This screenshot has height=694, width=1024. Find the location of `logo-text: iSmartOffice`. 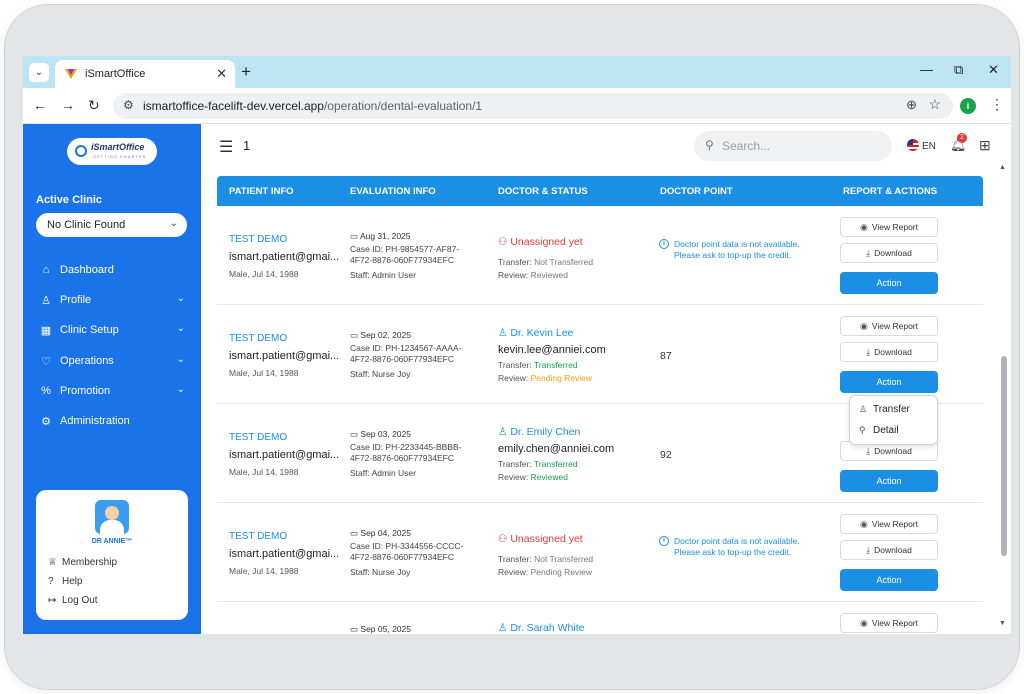

logo-text: iSmartOffice is located at coordinates (118, 147).